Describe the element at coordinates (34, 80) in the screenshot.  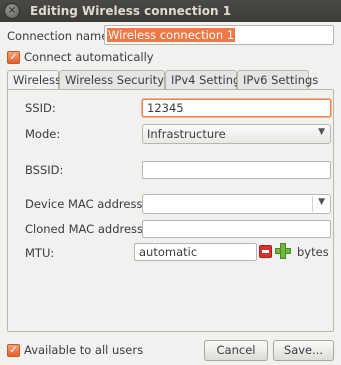
I see `tab-wireless: Wireless` at that location.